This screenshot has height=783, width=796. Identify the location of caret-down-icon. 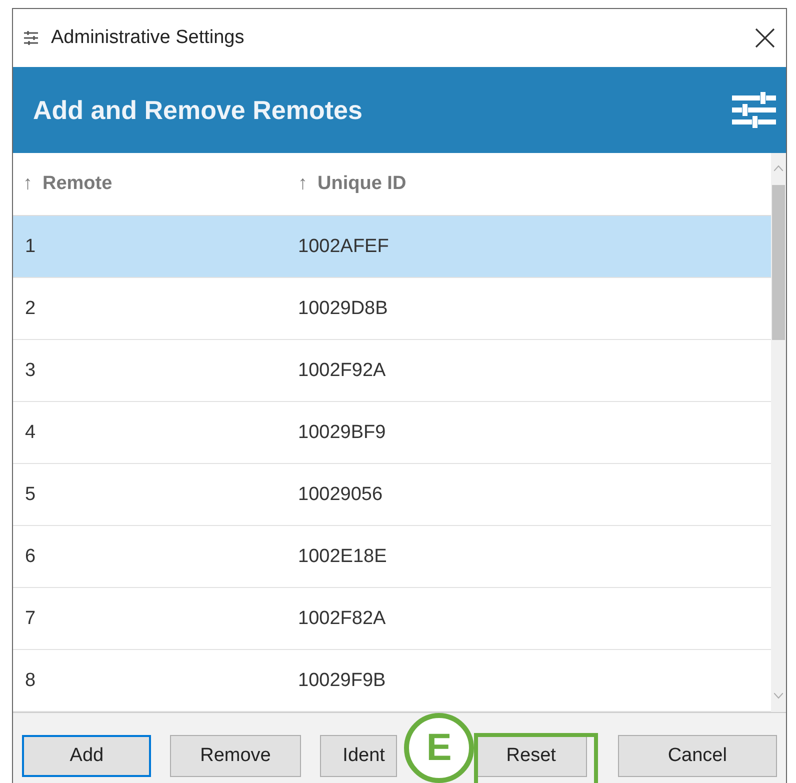
(778, 696).